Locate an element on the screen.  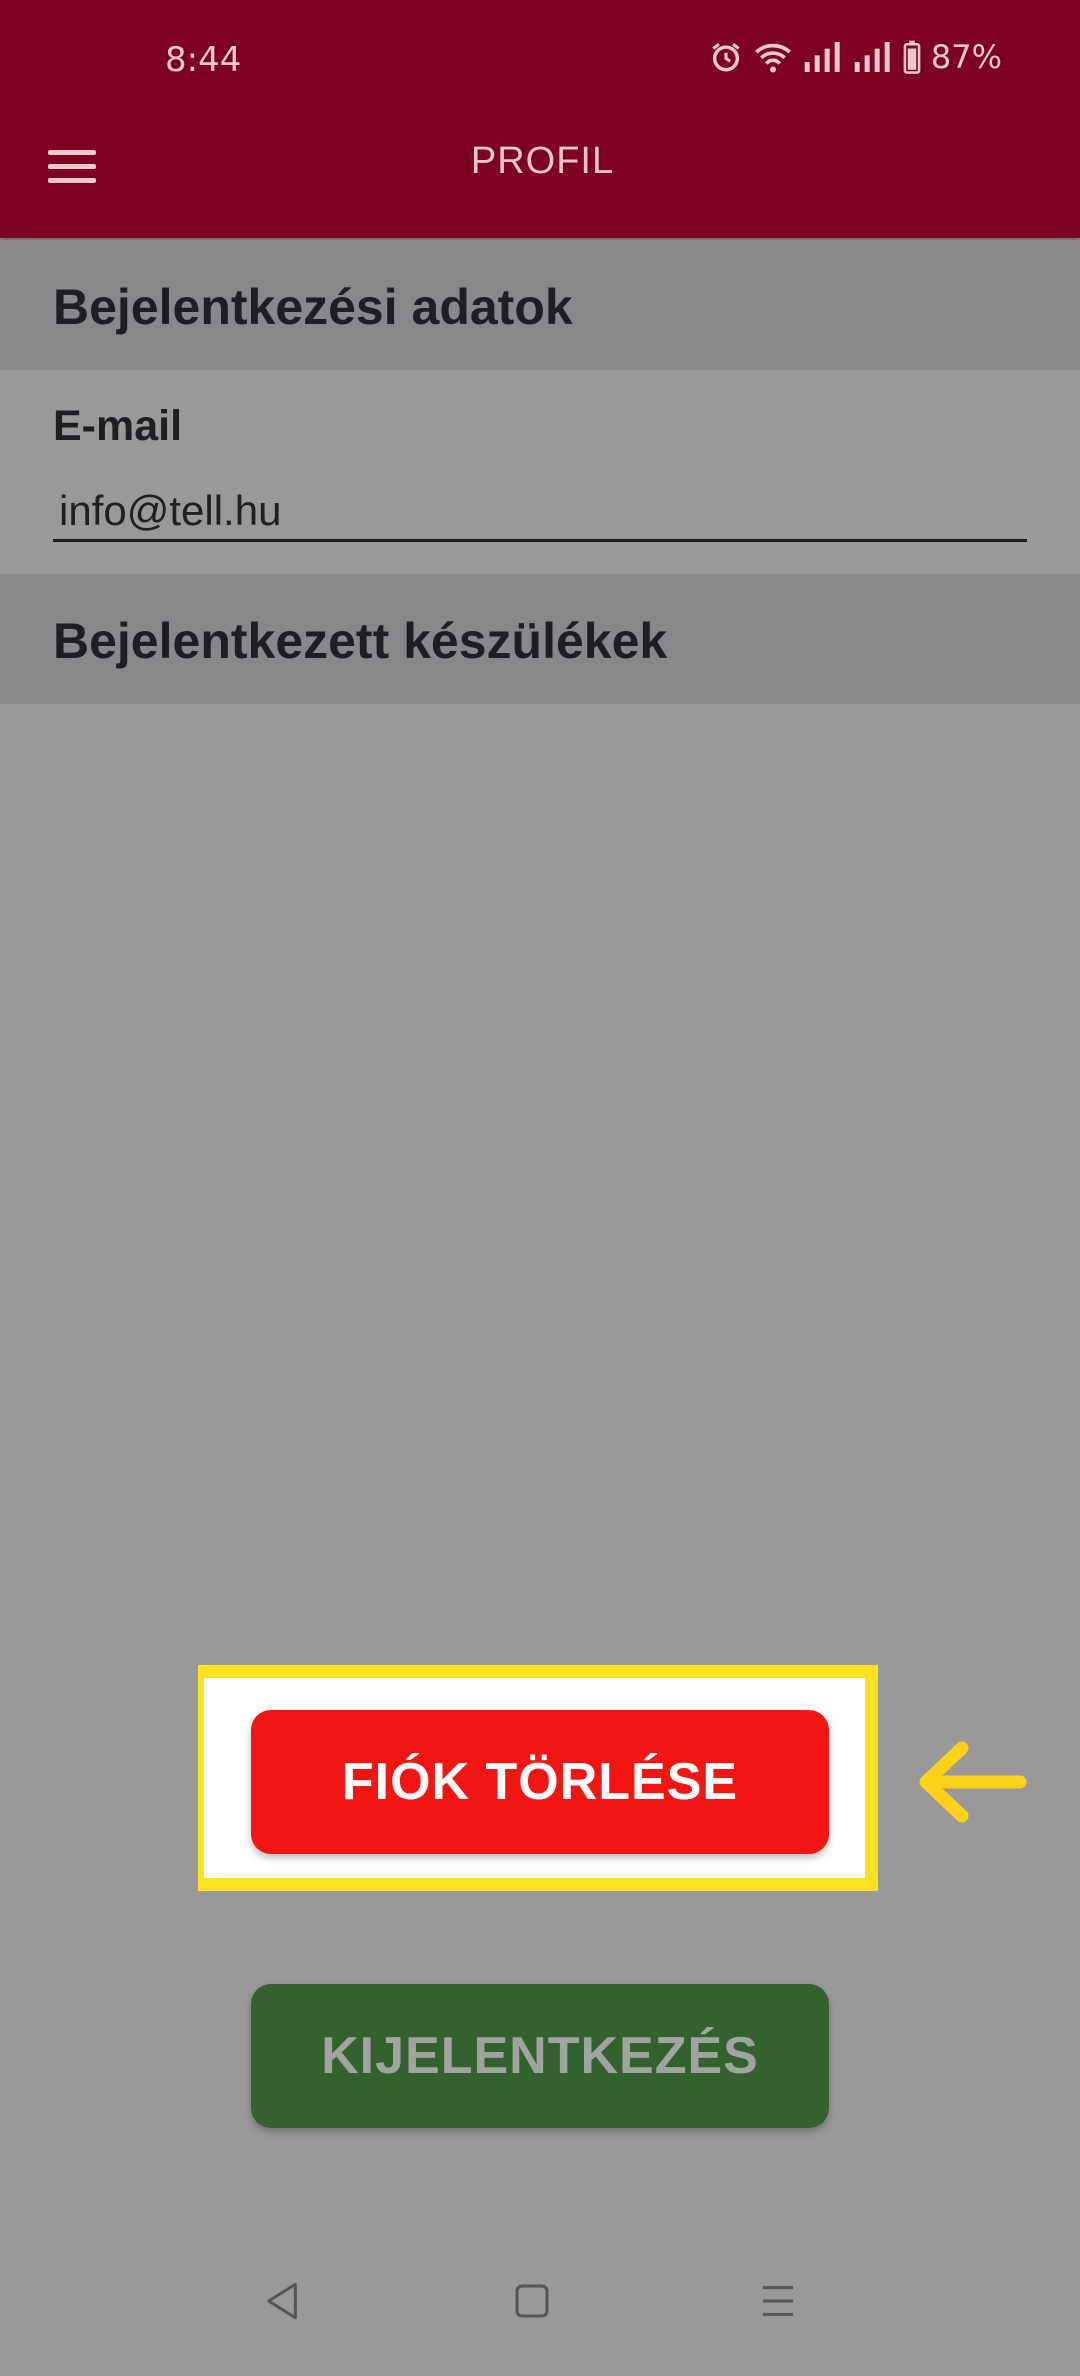
status-icons: 87% is located at coordinates (855, 57).